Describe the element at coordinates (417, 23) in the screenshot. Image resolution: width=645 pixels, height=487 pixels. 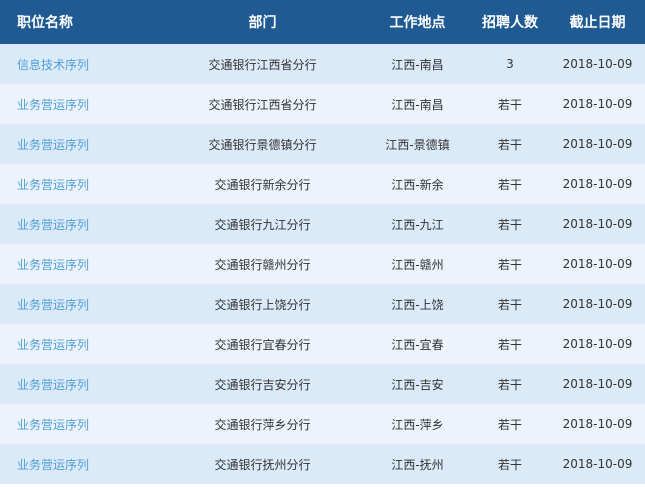
I see `header-location: 工作地点` at that location.